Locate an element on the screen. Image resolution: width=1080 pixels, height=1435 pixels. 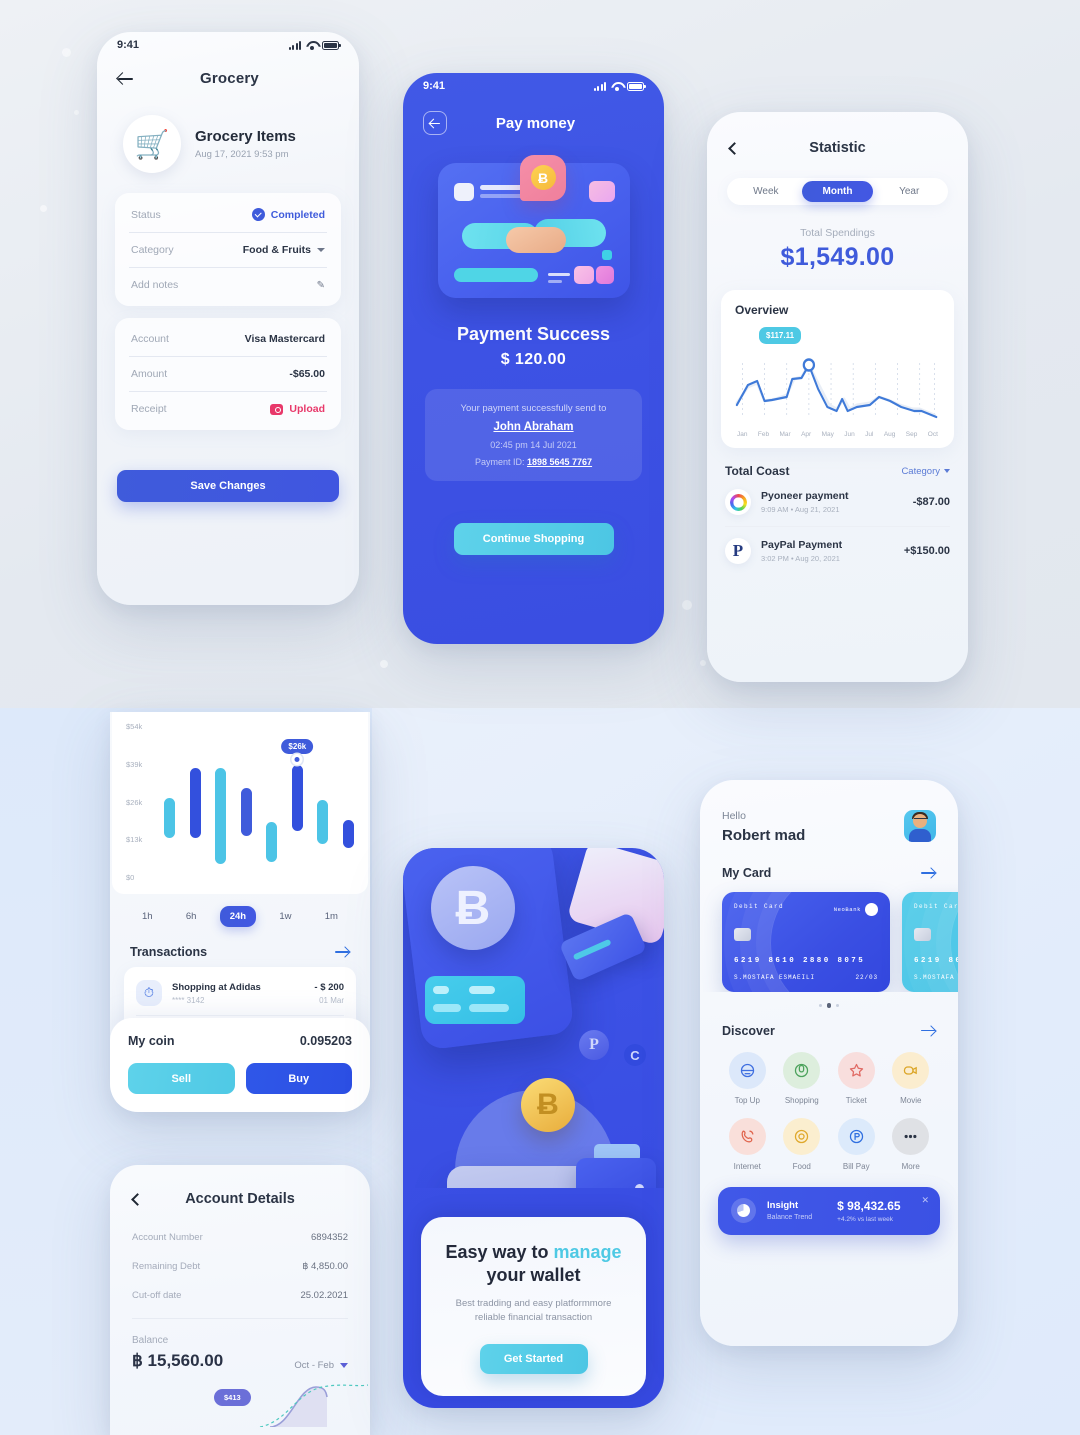
shopping-cart-icon: 🛒 is located at coordinates (152, 144).